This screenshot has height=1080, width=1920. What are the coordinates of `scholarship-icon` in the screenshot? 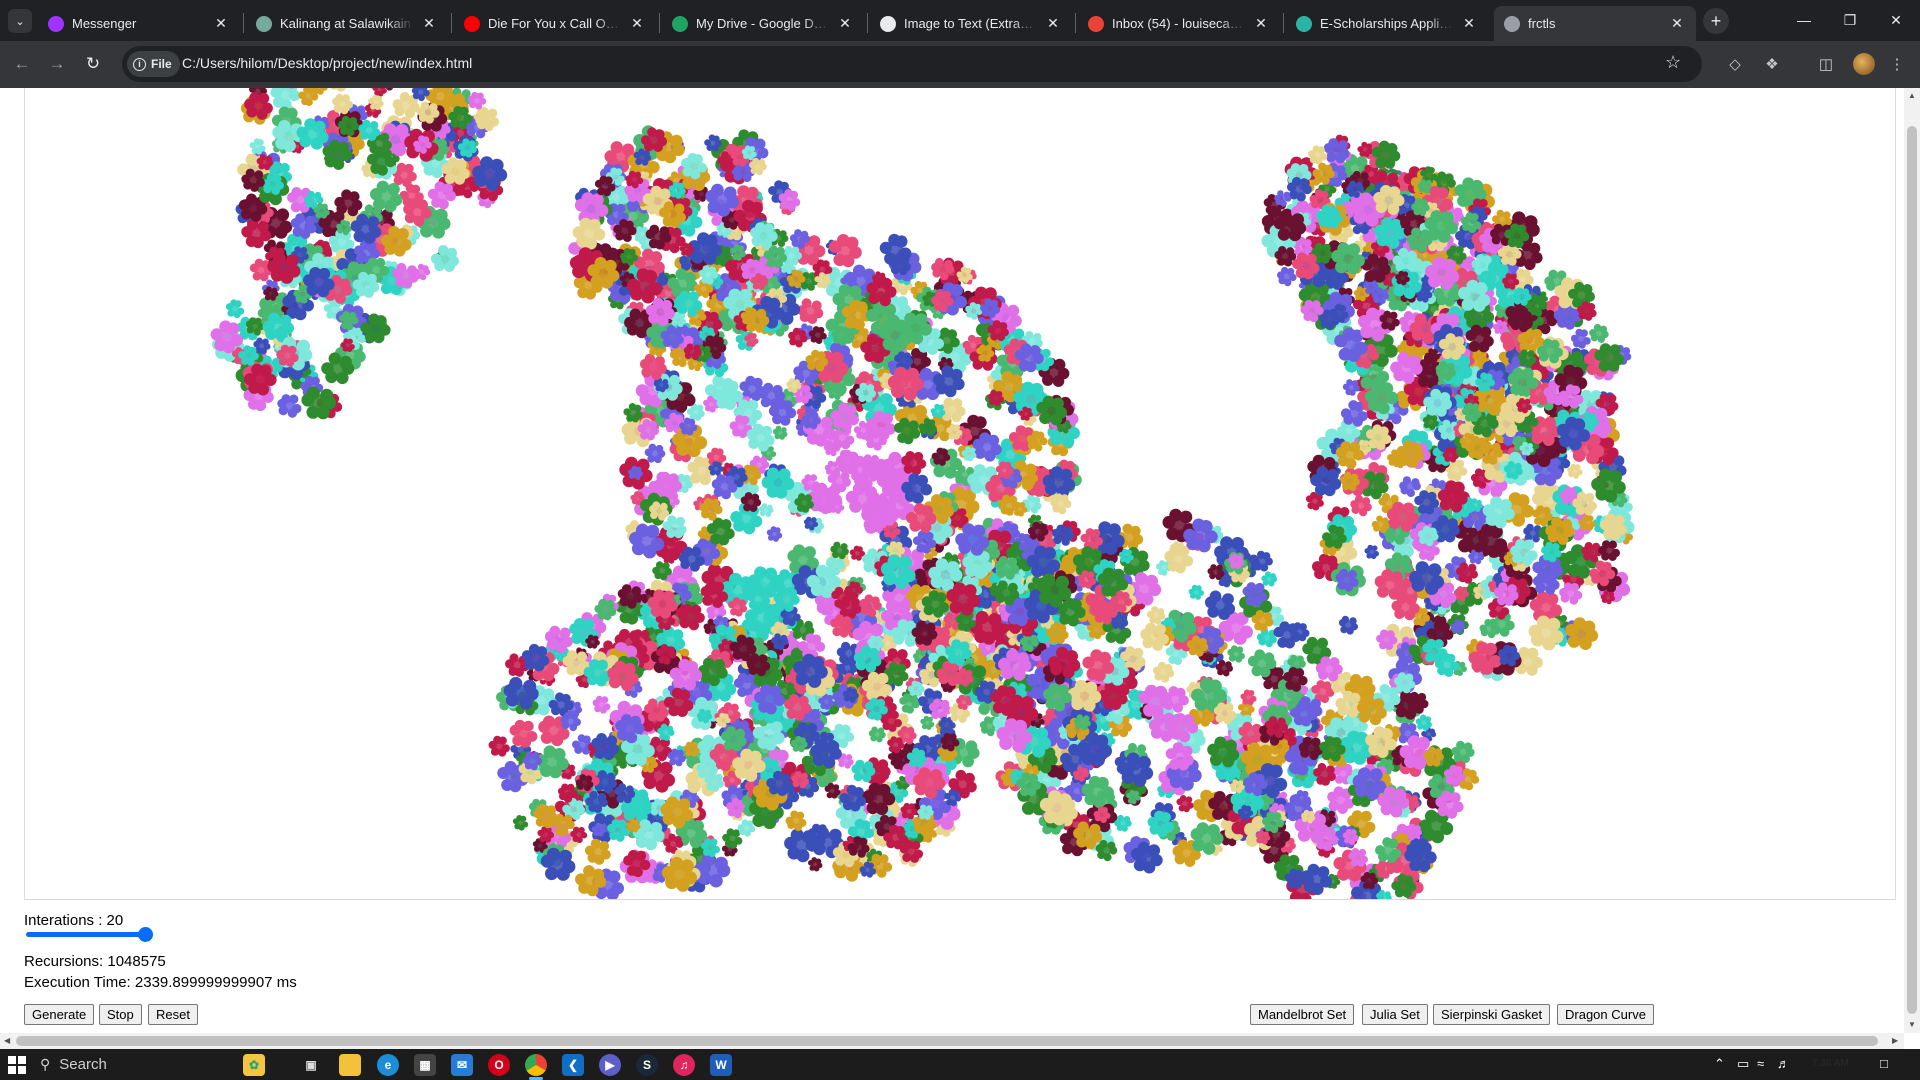 It's located at (1304, 23).